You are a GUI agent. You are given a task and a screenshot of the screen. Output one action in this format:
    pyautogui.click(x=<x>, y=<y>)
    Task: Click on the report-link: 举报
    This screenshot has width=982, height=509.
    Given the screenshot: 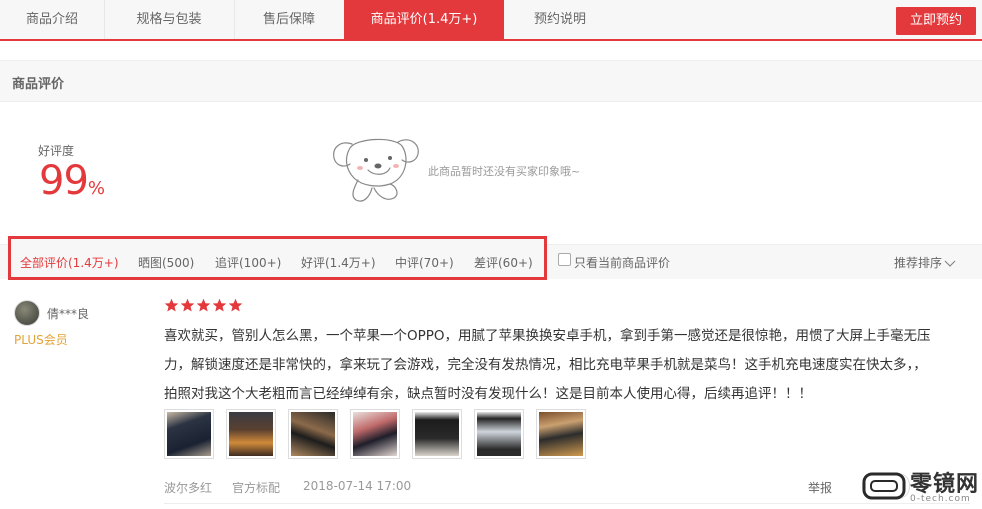 What is the action you would take?
    pyautogui.click(x=820, y=487)
    